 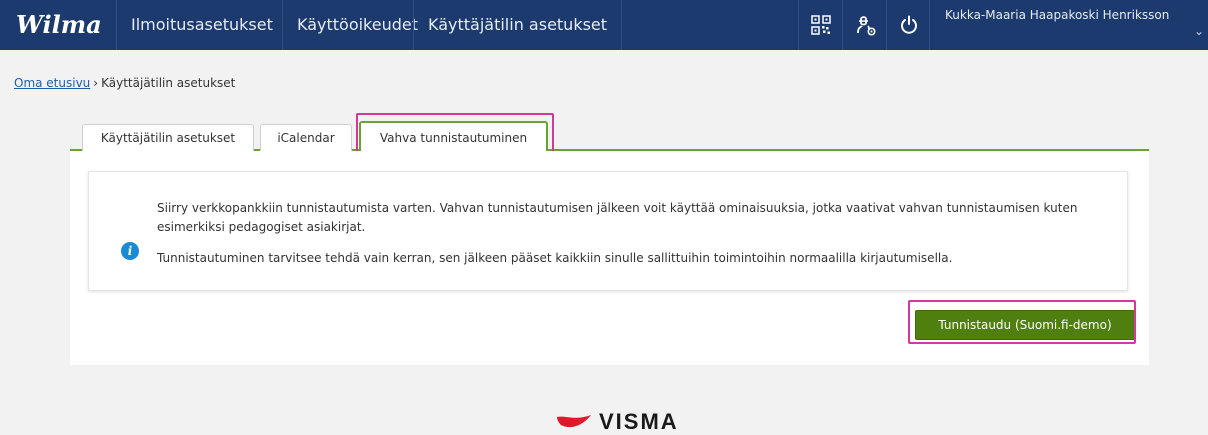 I want to click on tab-kayttajatilin-asetukset: Käyttäjätilin asetukset, so click(x=168, y=137).